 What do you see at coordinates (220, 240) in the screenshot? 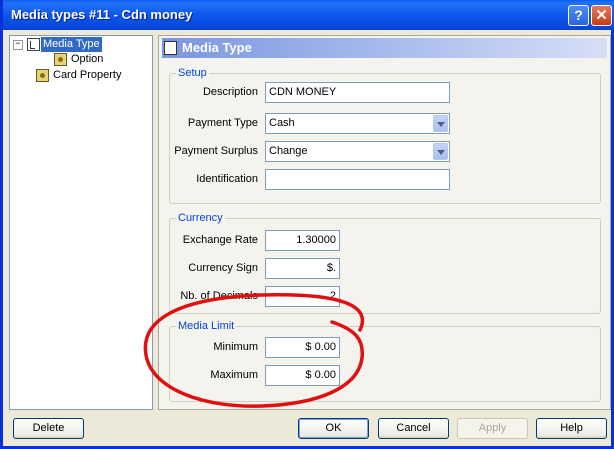
I see `exchange-rate-label: Exchange Rate` at bounding box center [220, 240].